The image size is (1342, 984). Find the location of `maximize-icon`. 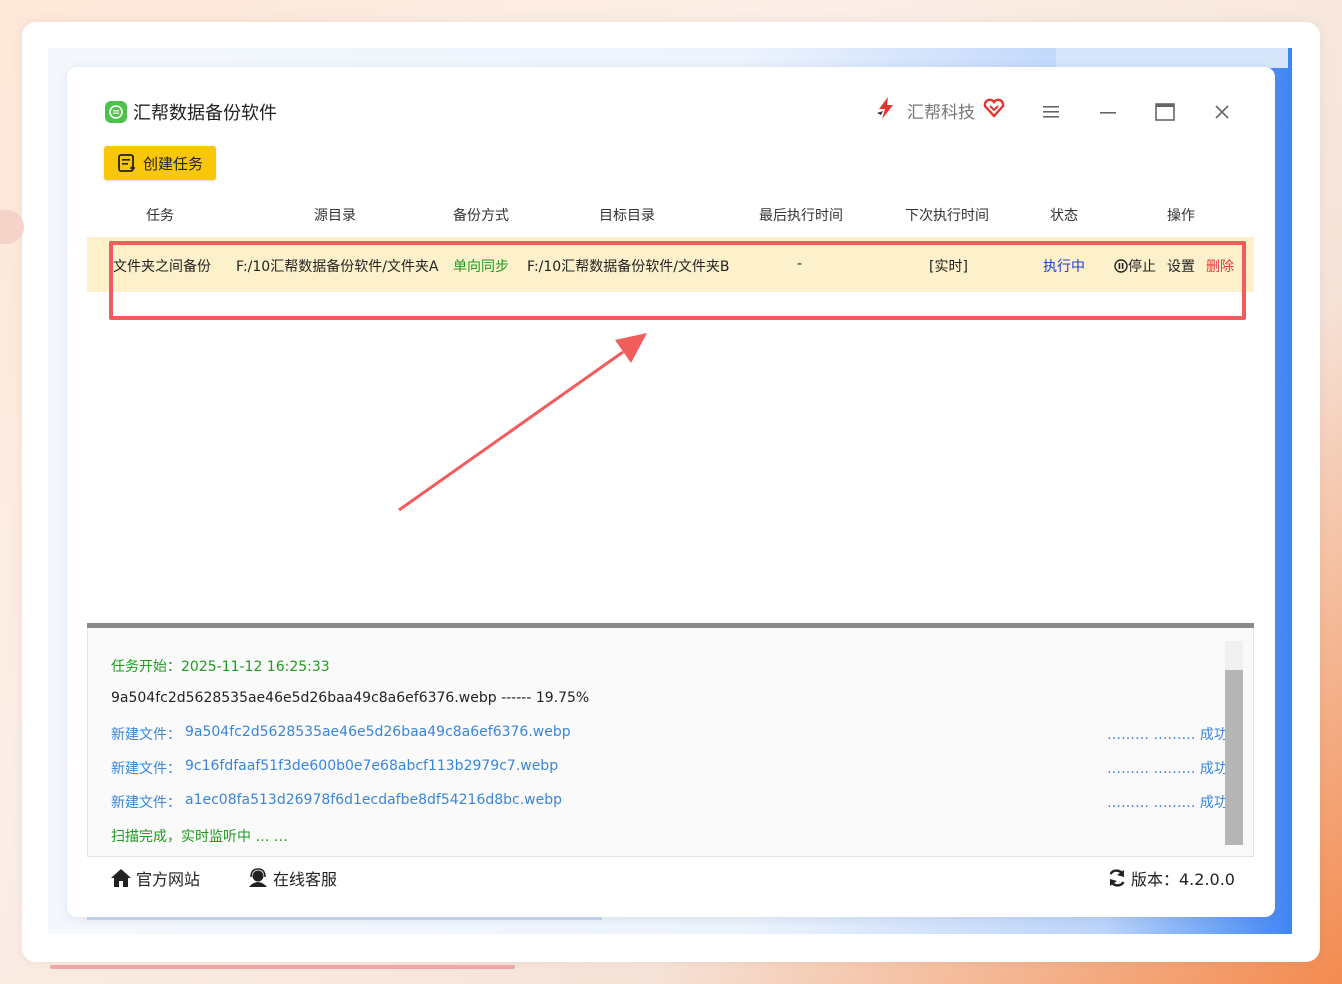

maximize-icon is located at coordinates (1165, 112).